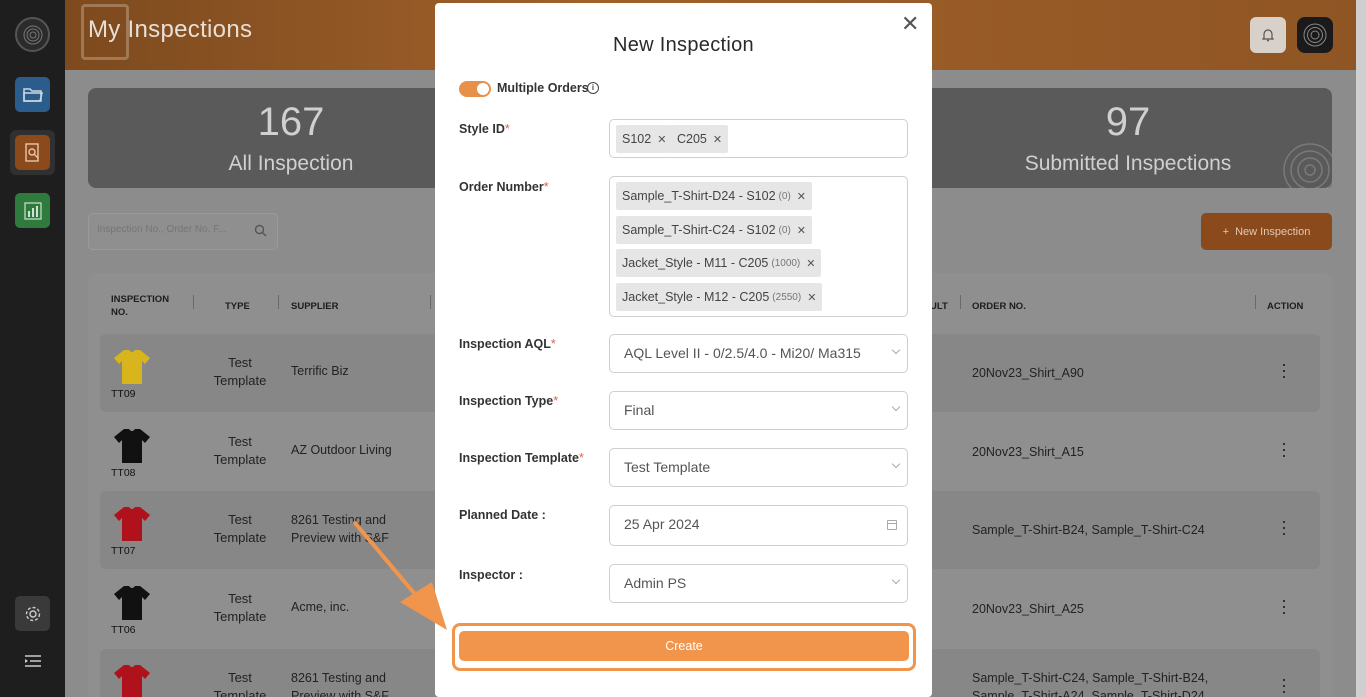  I want to click on sidebar, so click(32, 348).